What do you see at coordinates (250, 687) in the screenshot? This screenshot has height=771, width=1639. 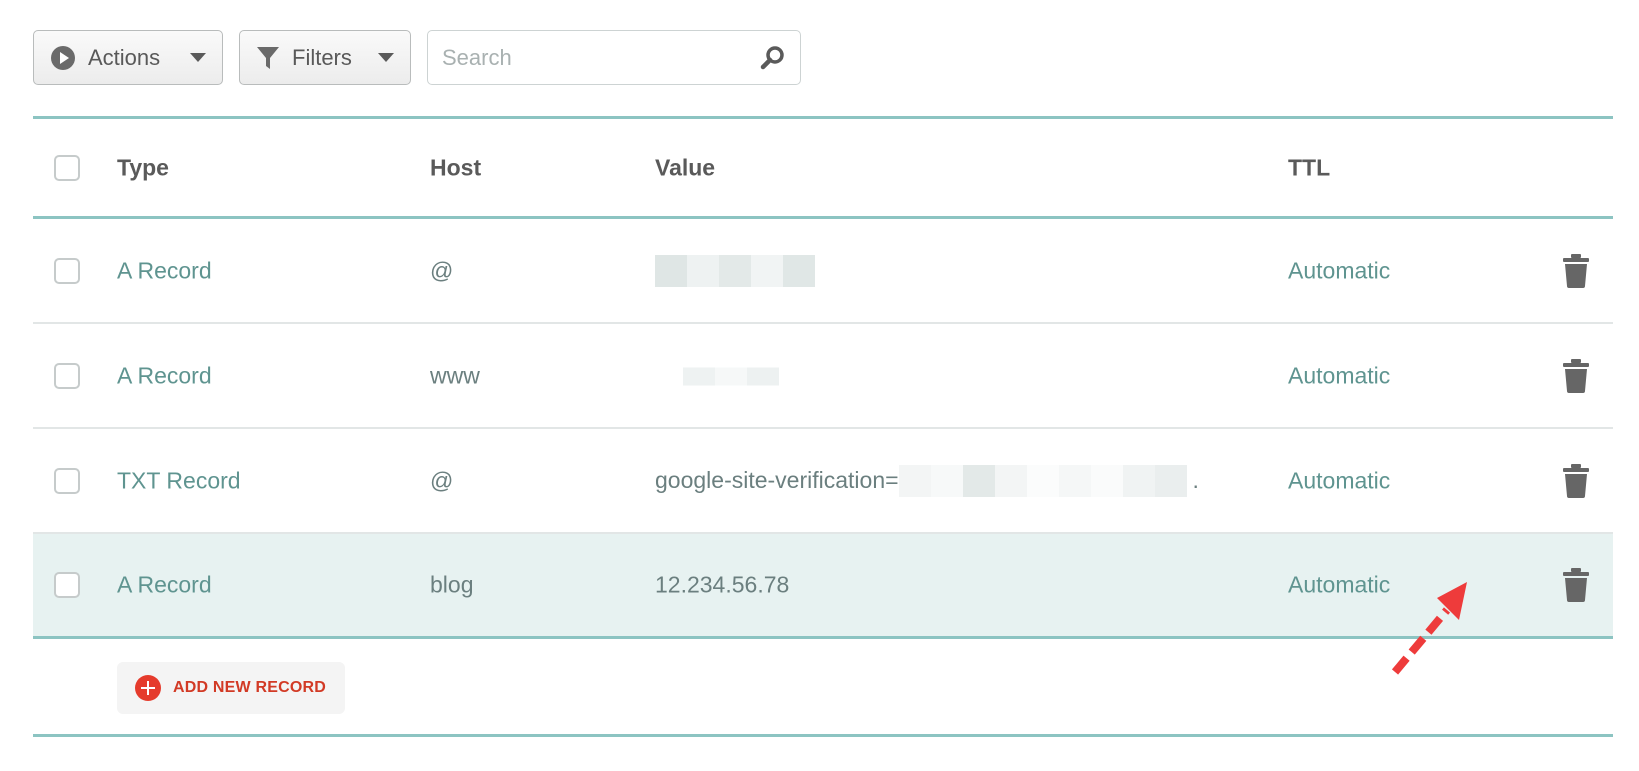 I see `add-new-record-label: ADD NEW RECORD` at bounding box center [250, 687].